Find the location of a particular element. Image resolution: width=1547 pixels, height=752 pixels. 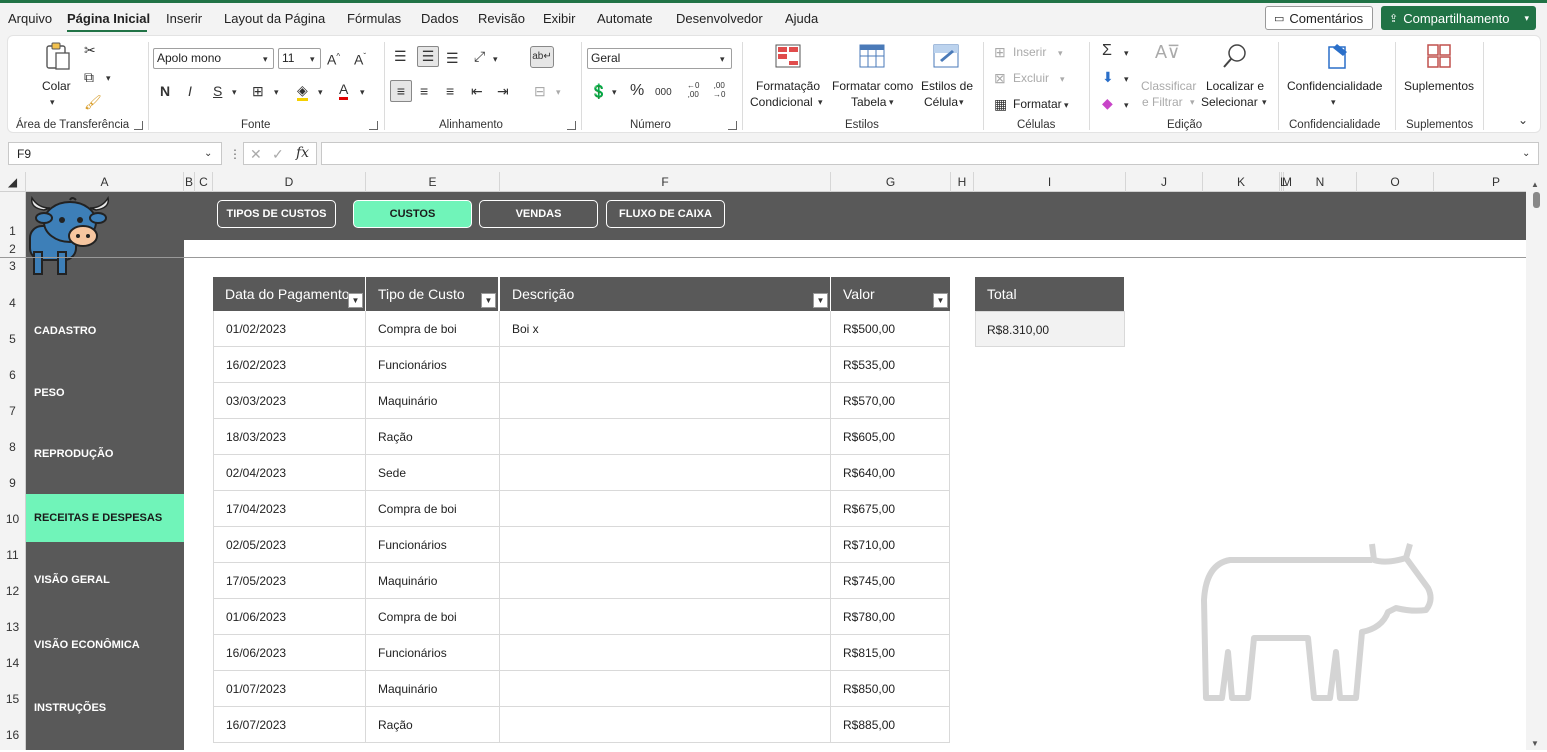

menu-automate: Automate is located at coordinates (625, 18).